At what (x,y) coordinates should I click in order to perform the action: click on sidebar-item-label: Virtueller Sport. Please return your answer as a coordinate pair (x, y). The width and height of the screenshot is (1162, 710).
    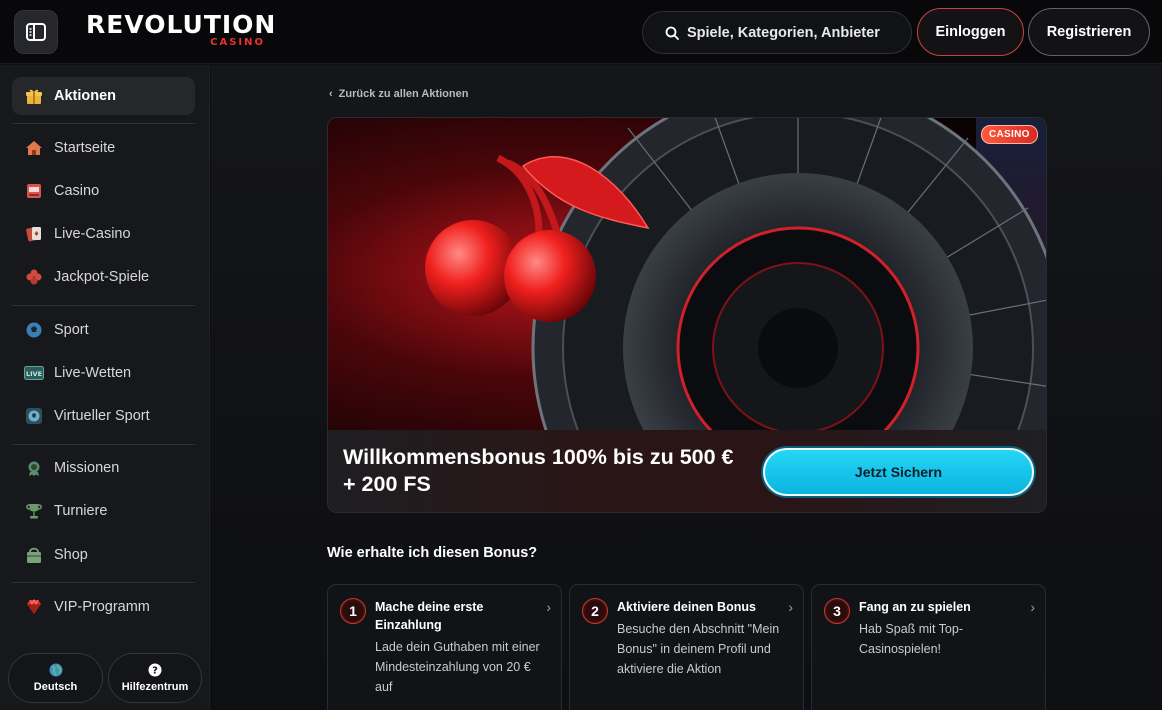
    Looking at the image, I should click on (102, 416).